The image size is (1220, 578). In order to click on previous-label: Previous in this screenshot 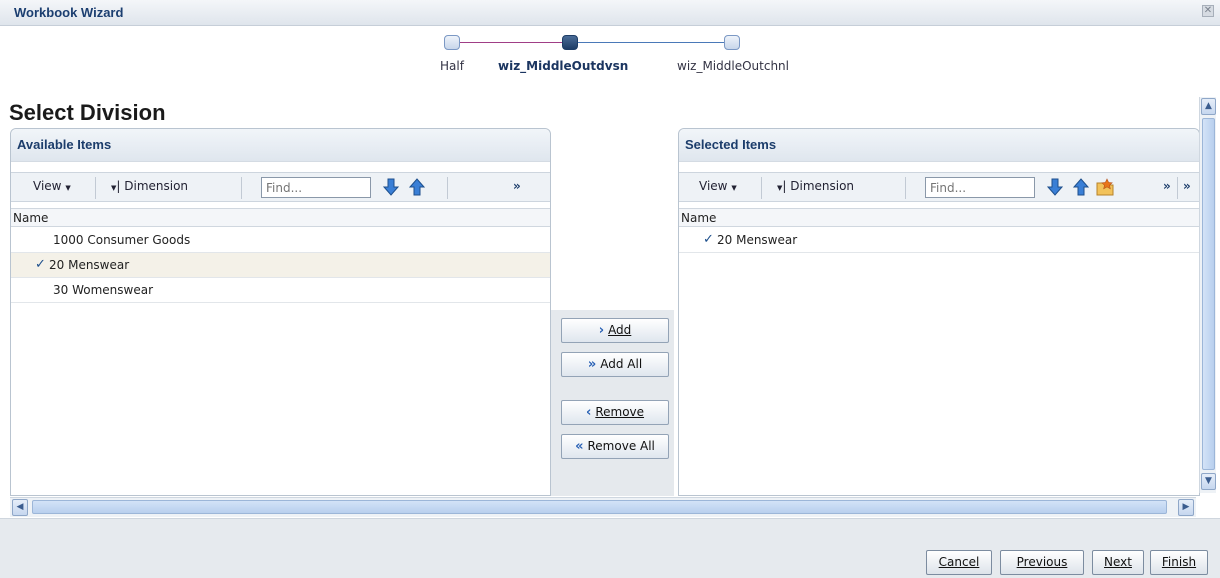, I will do `click(1042, 562)`.